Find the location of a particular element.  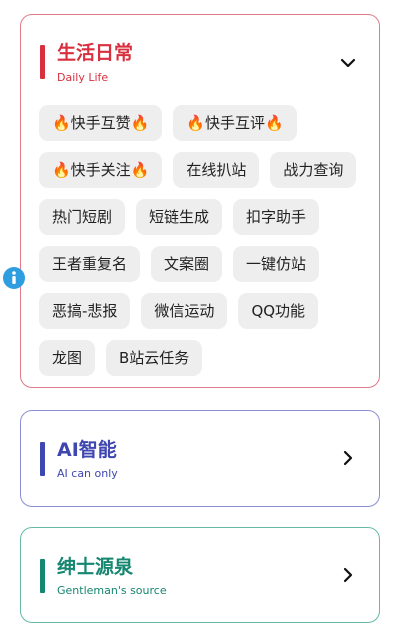

section-subtitle: AI can only is located at coordinates (87, 473).